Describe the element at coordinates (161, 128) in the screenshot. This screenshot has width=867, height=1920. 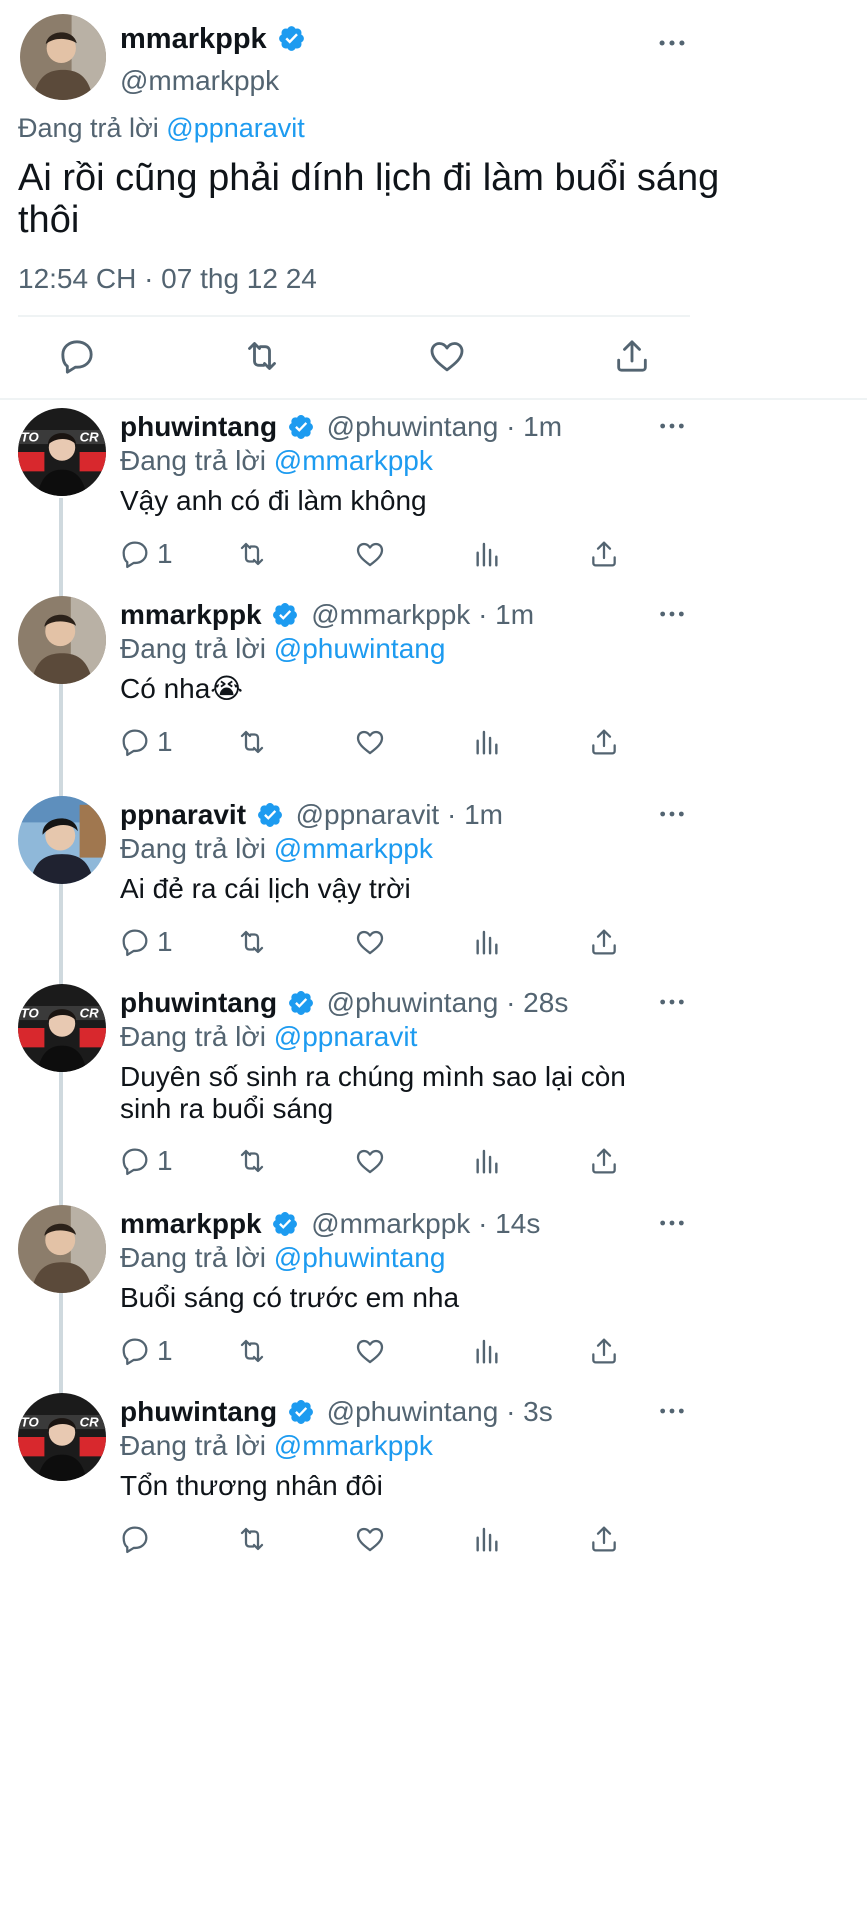
I see `replying-to: Đang trả lời @ppnaravit` at that location.